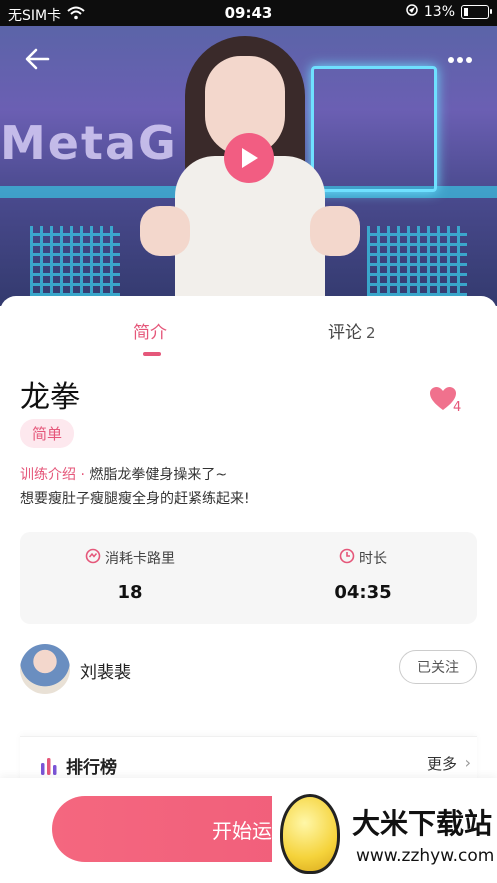  I want to click on battery-icon, so click(476, 12).